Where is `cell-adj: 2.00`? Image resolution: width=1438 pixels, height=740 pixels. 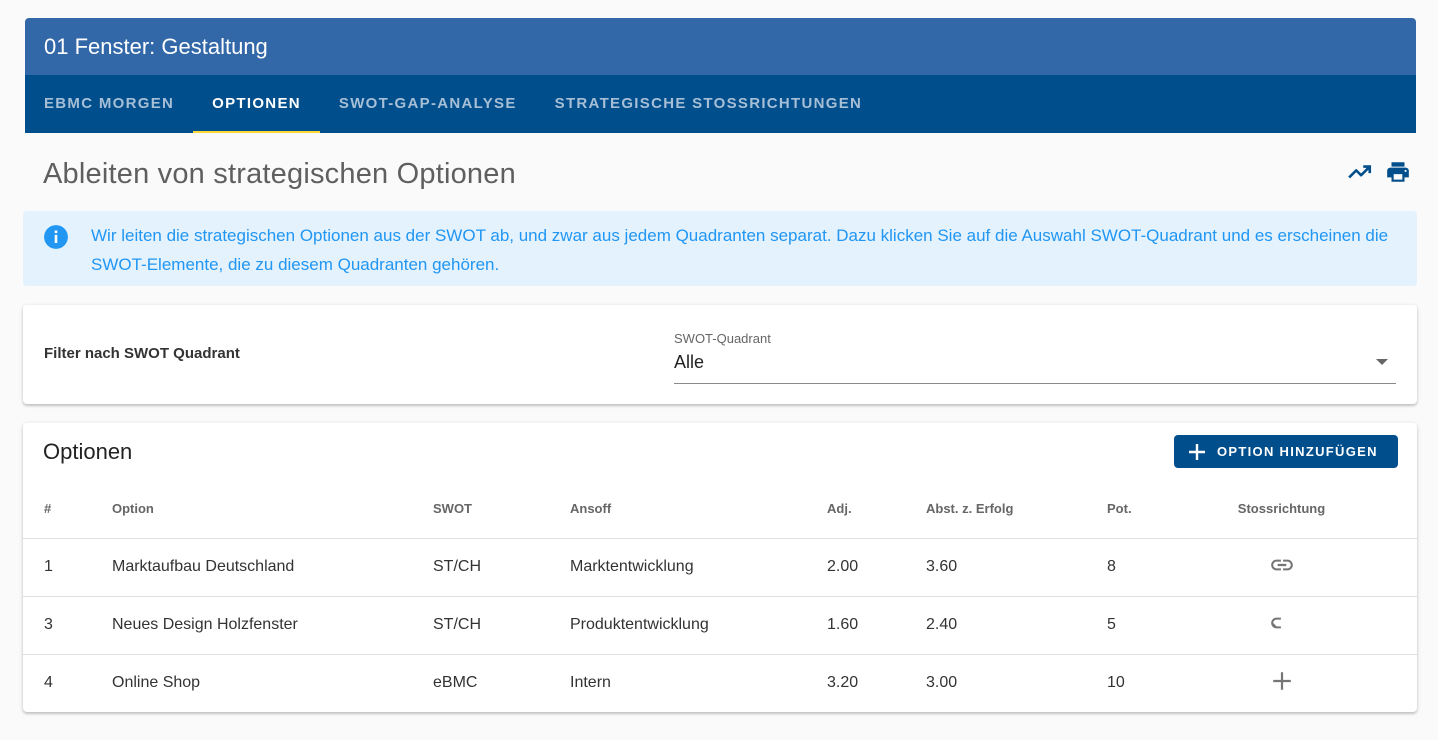
cell-adj: 2.00 is located at coordinates (876, 567).